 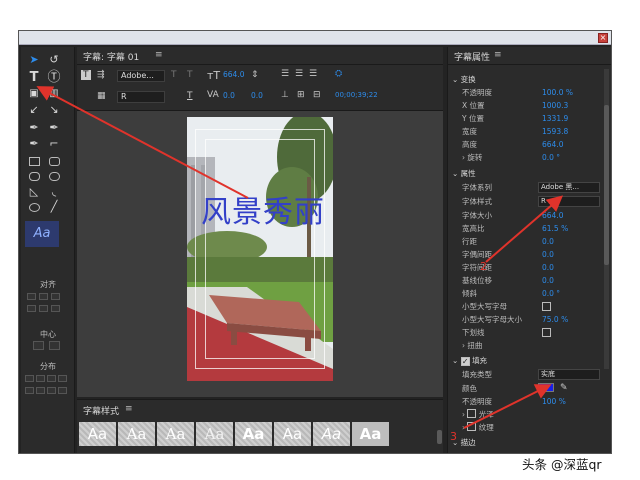 What do you see at coordinates (54, 345) in the screenshot?
I see `center-vertical-icon` at bounding box center [54, 345].